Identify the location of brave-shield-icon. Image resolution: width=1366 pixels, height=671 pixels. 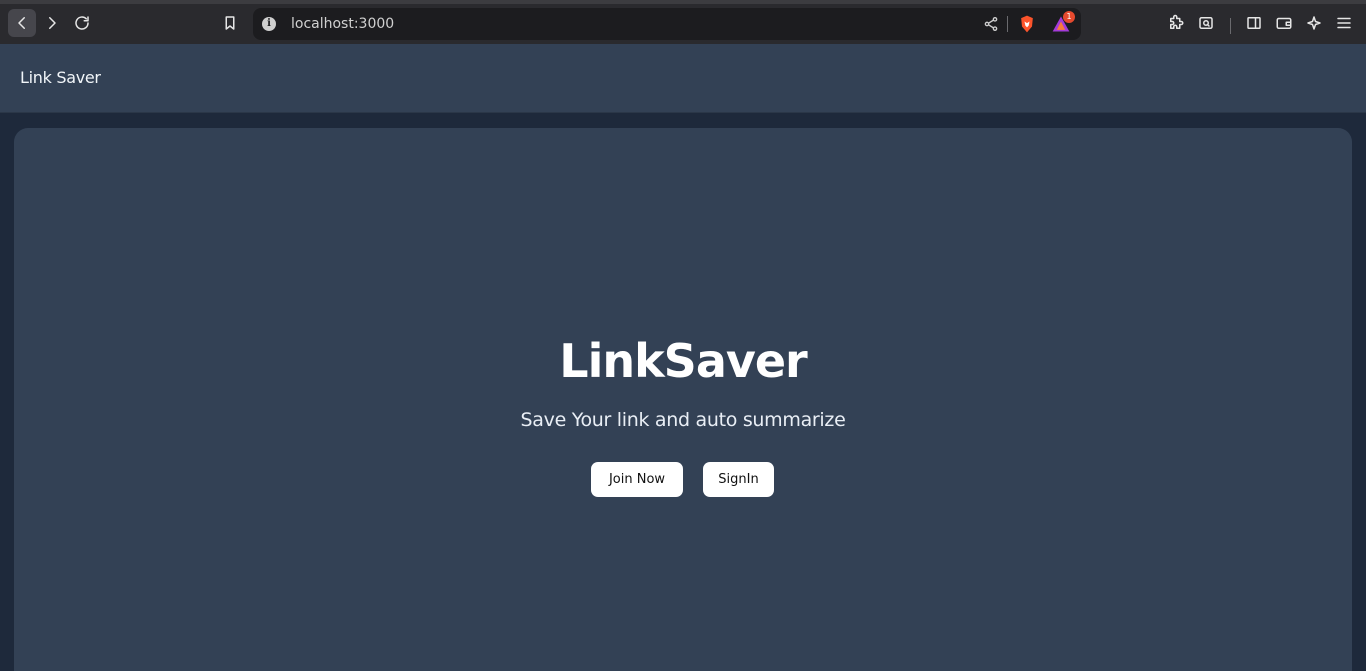
(1027, 24).